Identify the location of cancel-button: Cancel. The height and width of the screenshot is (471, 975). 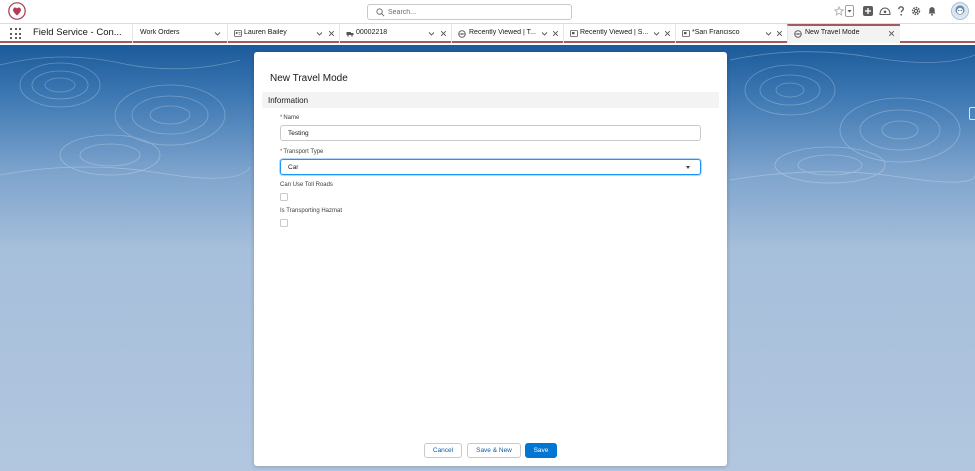
(443, 450).